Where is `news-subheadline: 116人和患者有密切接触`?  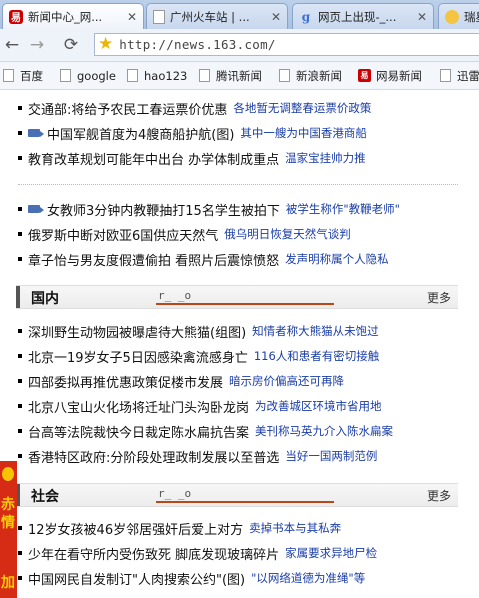
news-subheadline: 116人和患者有密切接触 is located at coordinates (316, 356).